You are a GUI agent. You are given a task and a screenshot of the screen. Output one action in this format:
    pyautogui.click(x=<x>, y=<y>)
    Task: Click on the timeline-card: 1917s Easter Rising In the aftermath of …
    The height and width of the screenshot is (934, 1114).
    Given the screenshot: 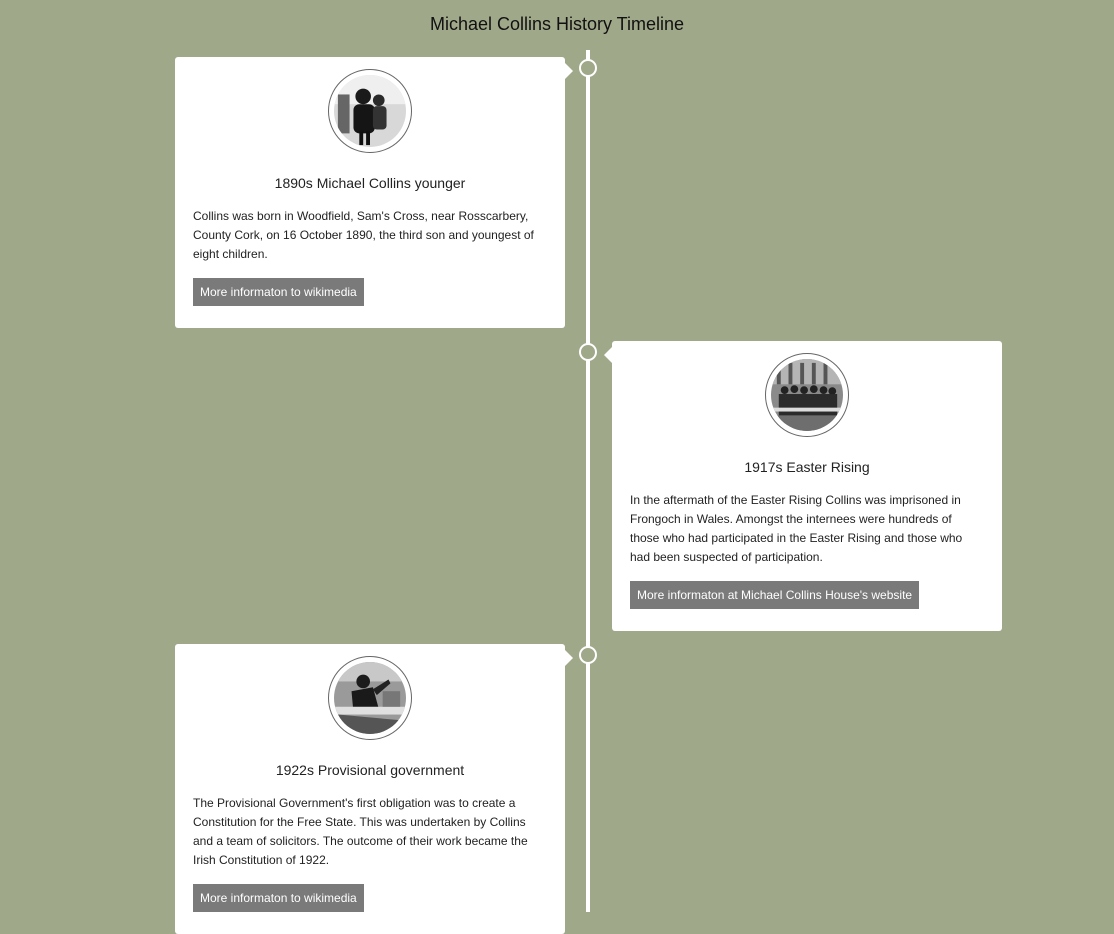 What is the action you would take?
    pyautogui.click(x=803, y=486)
    